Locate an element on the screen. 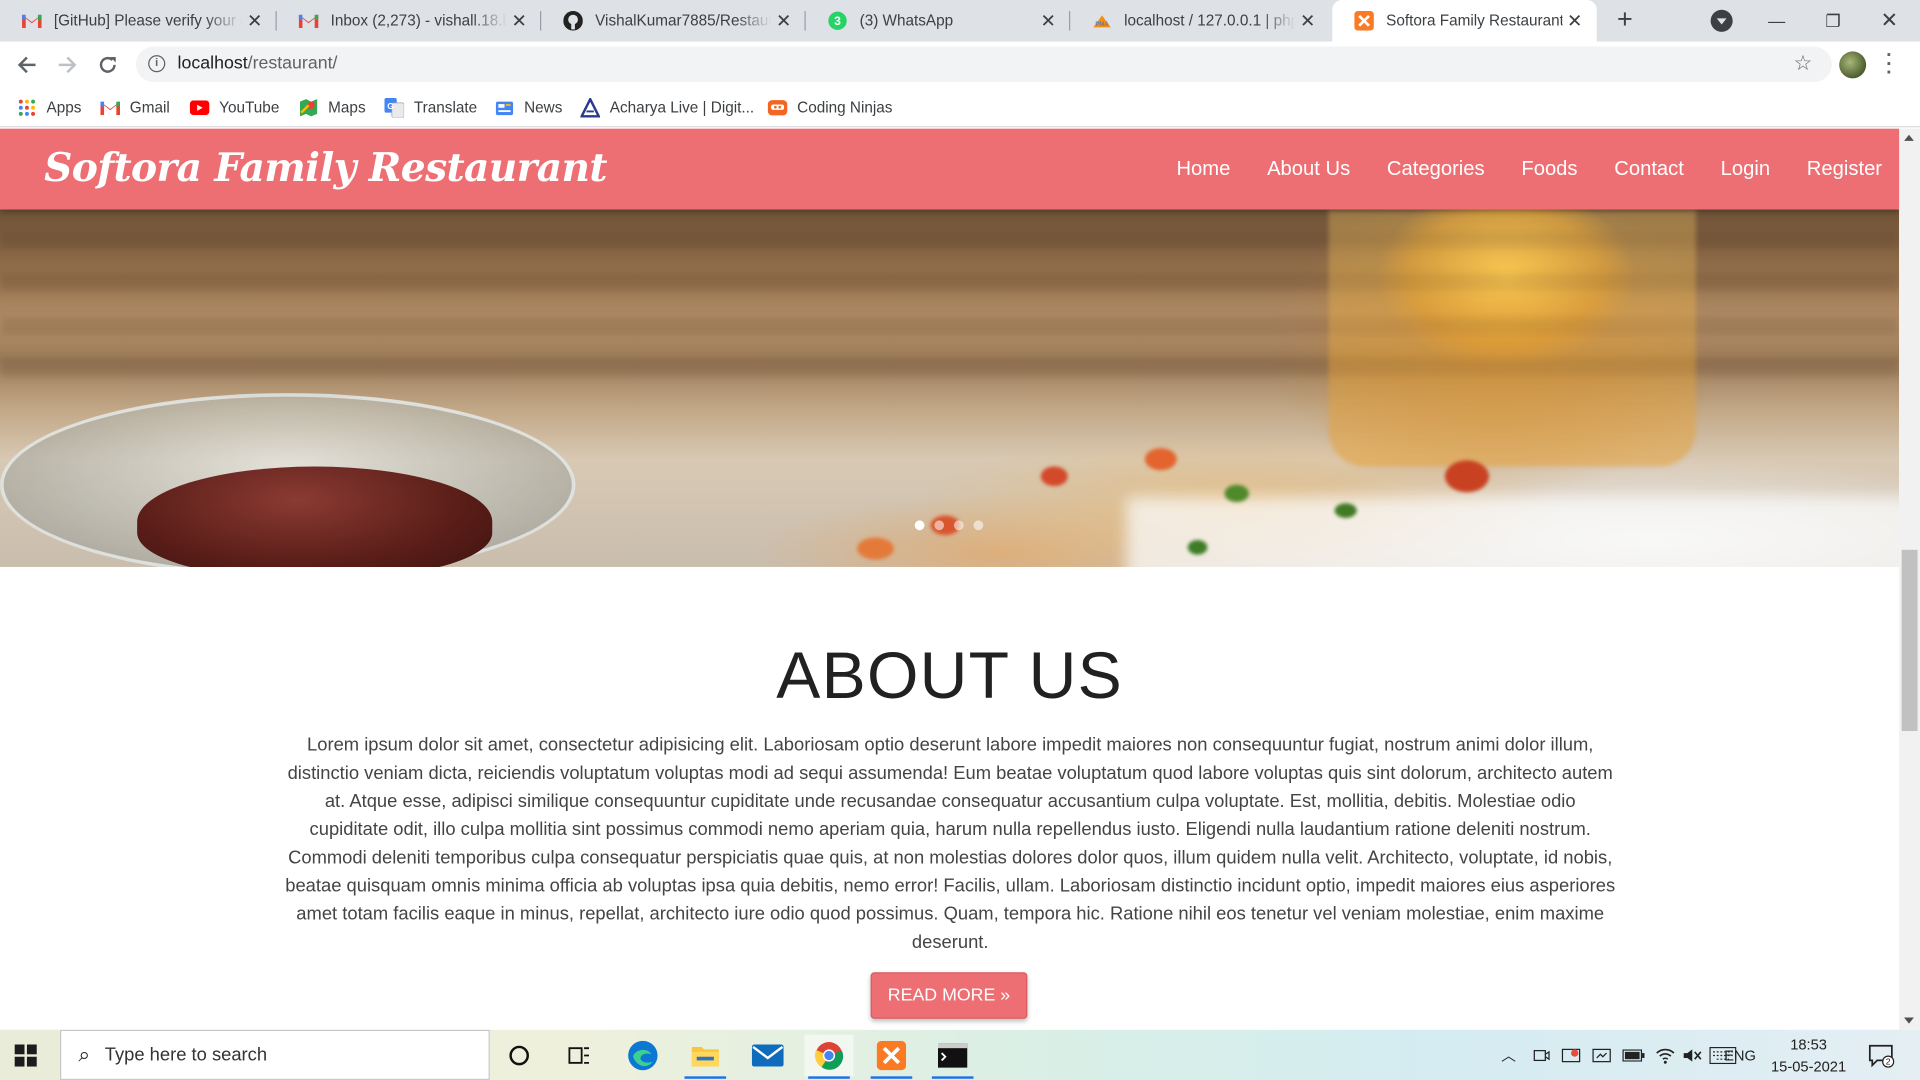  bookmark-label: Apps is located at coordinates (64, 108).